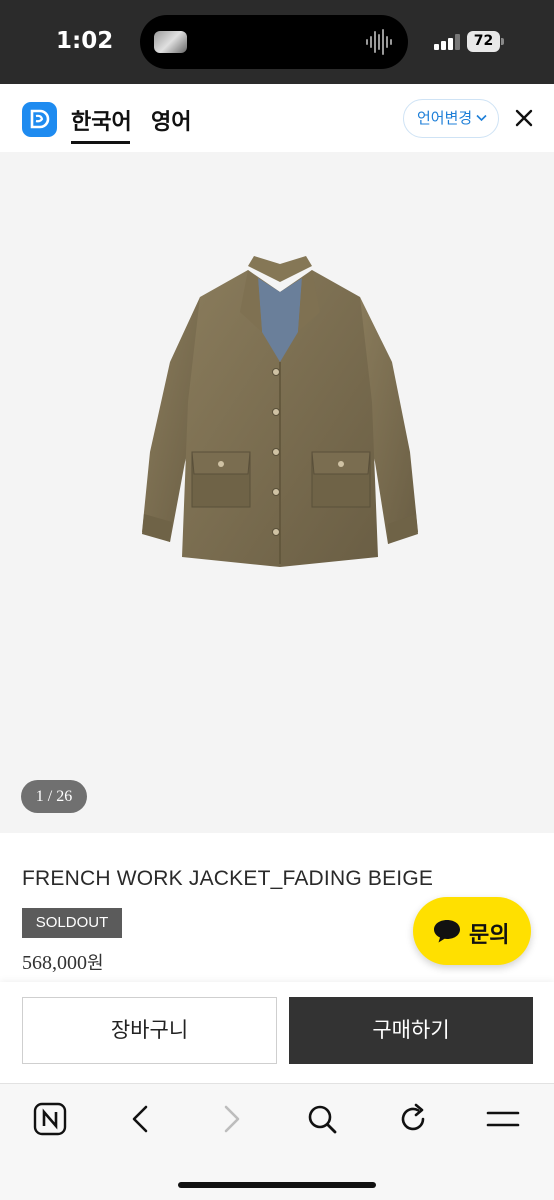  I want to click on home-indicator, so click(277, 1185).